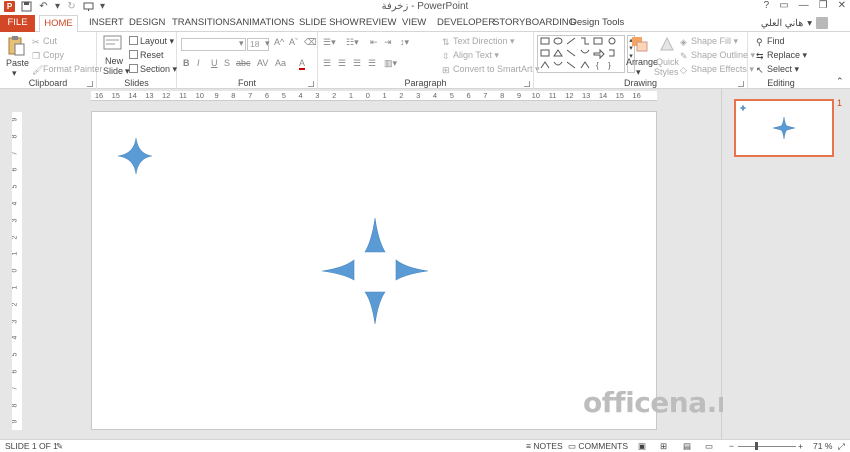  Describe the element at coordinates (342, 63) in the screenshot. I see `align-center-icon: ☰` at that location.